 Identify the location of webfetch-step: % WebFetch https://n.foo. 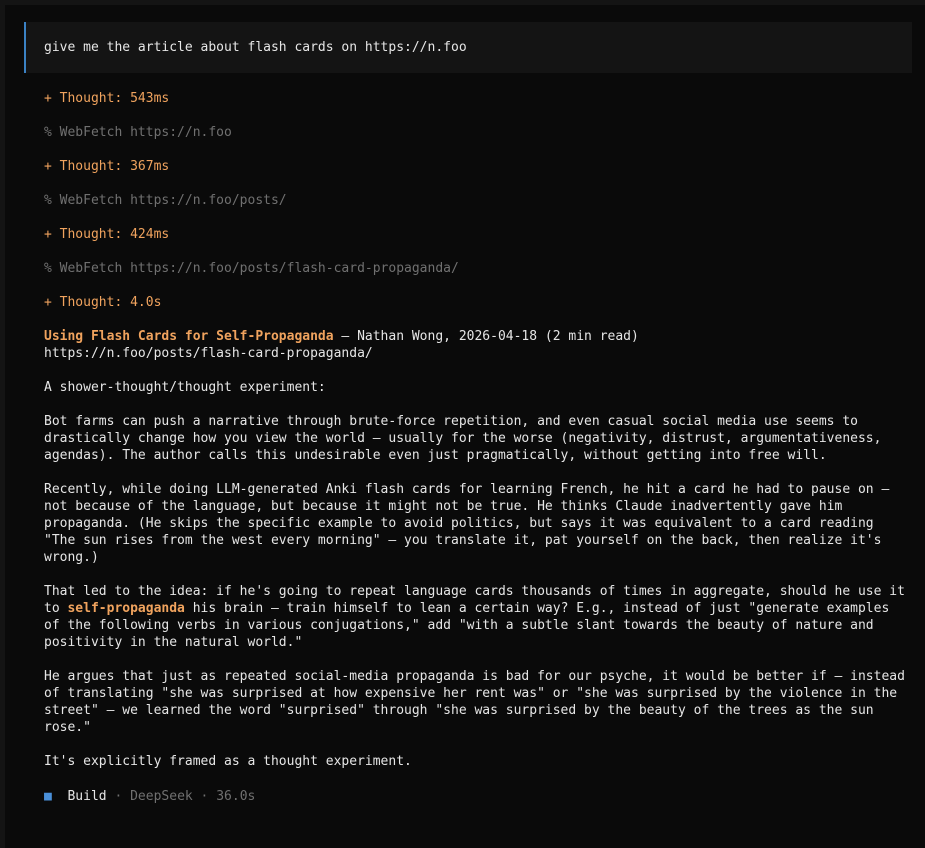
(138, 132).